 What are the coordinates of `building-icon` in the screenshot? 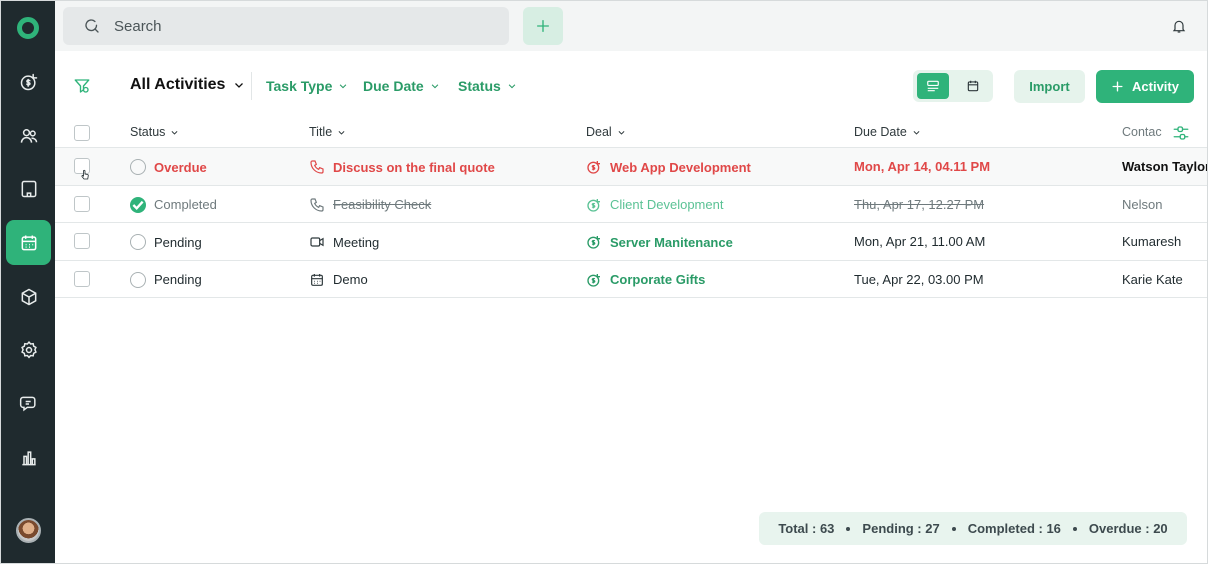 It's located at (28, 188).